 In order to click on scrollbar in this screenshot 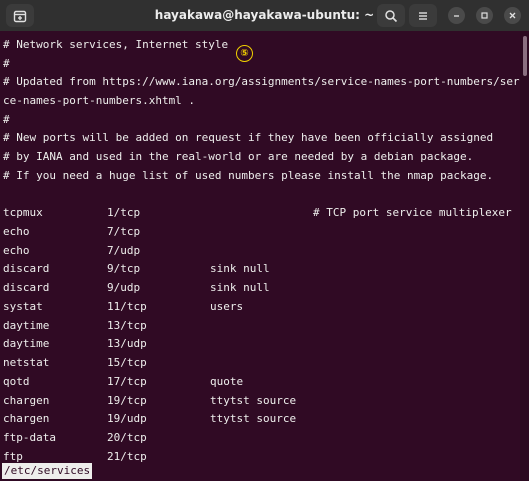, I will do `click(524, 256)`.